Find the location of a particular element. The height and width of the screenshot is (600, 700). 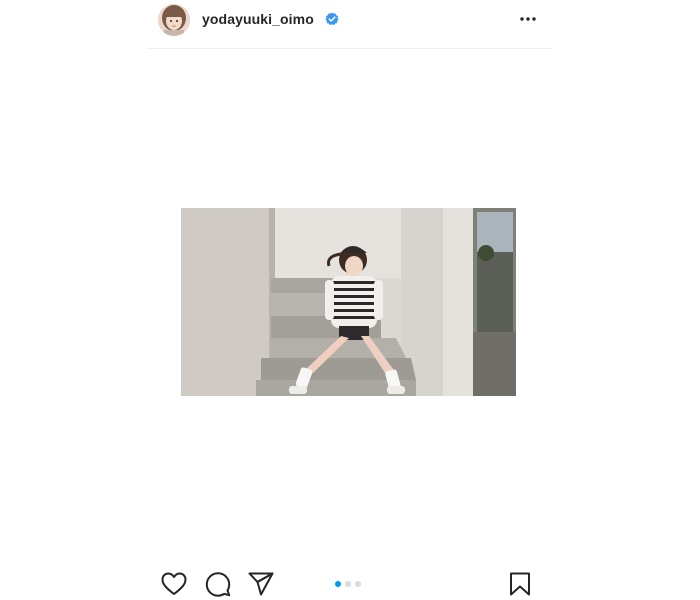

comment-button is located at coordinates (218, 584).